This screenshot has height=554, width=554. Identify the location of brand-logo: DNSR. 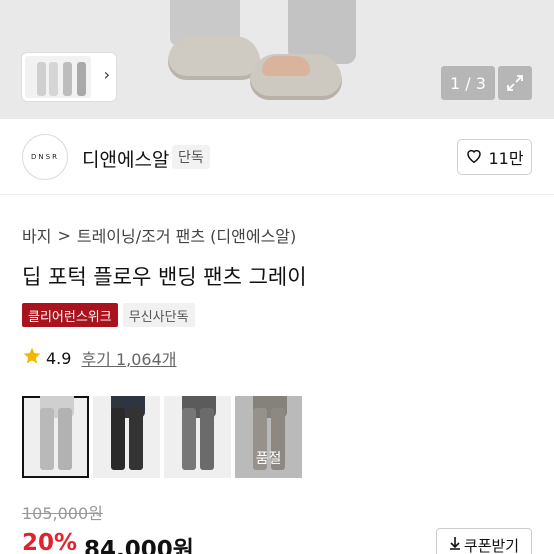
(45, 157).